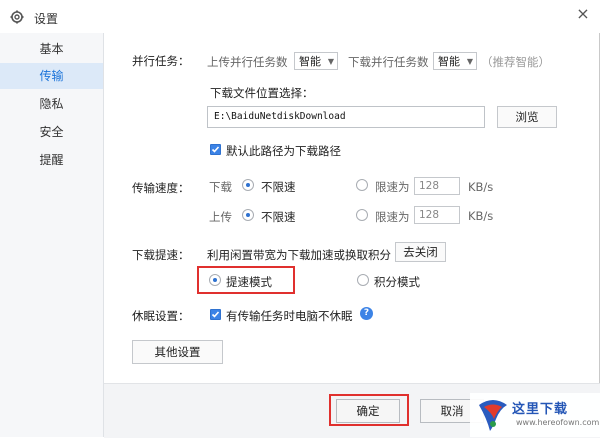 This screenshot has height=438, width=600. I want to click on points-mode-label: 积分模式, so click(397, 282).